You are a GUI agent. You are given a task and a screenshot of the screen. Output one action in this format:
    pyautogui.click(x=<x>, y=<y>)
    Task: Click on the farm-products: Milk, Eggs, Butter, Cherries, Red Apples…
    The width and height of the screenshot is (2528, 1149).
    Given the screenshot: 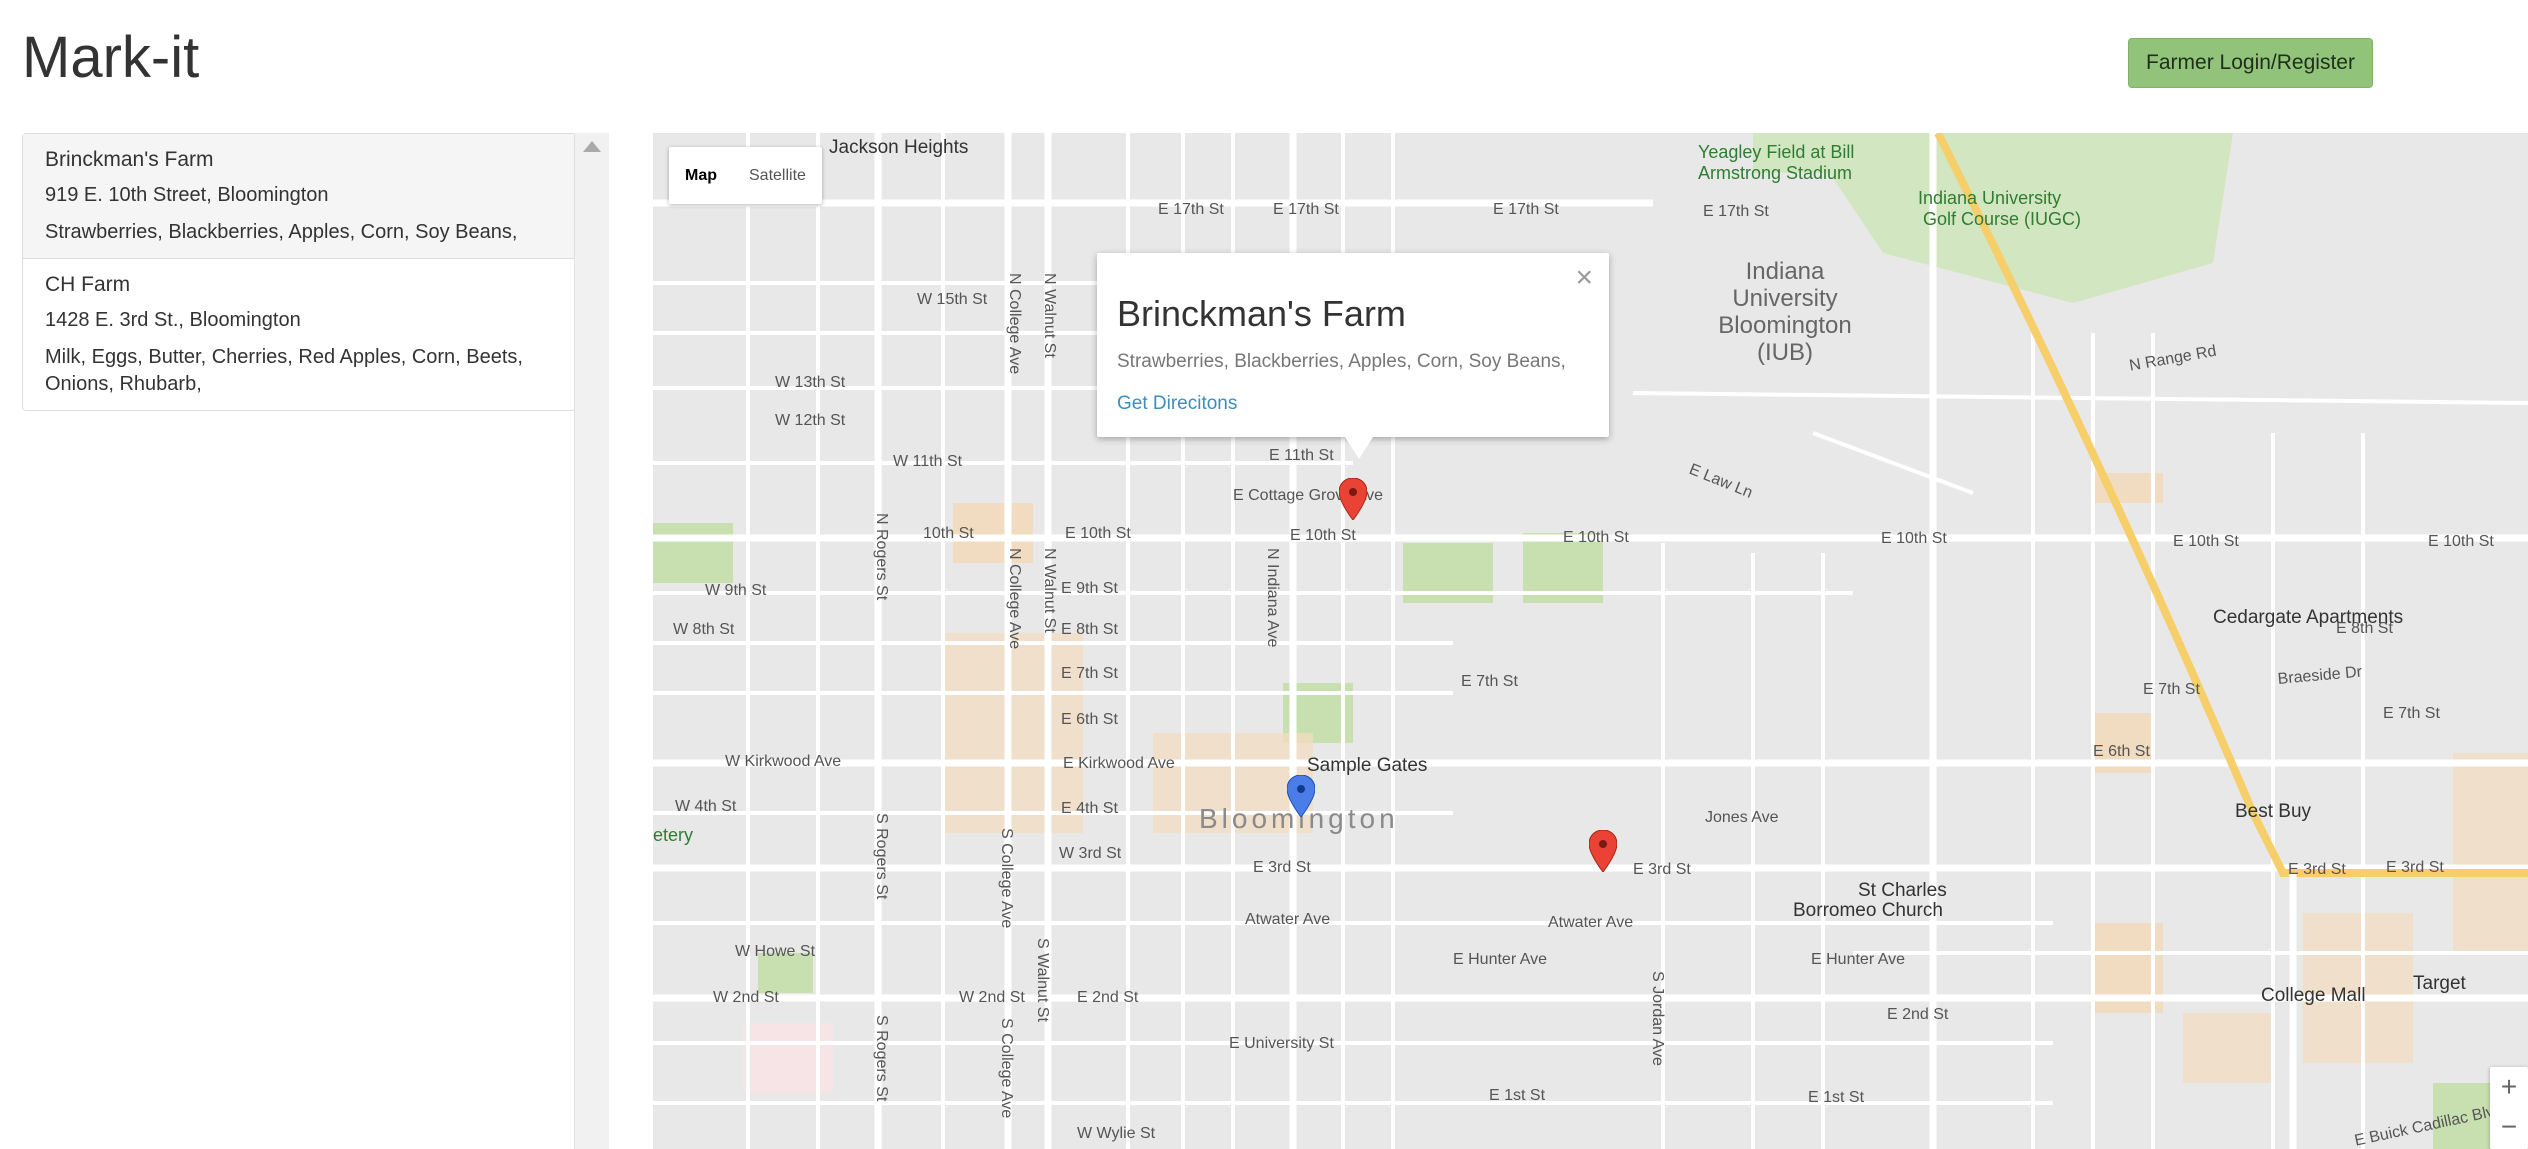 What is the action you would take?
    pyautogui.click(x=284, y=370)
    